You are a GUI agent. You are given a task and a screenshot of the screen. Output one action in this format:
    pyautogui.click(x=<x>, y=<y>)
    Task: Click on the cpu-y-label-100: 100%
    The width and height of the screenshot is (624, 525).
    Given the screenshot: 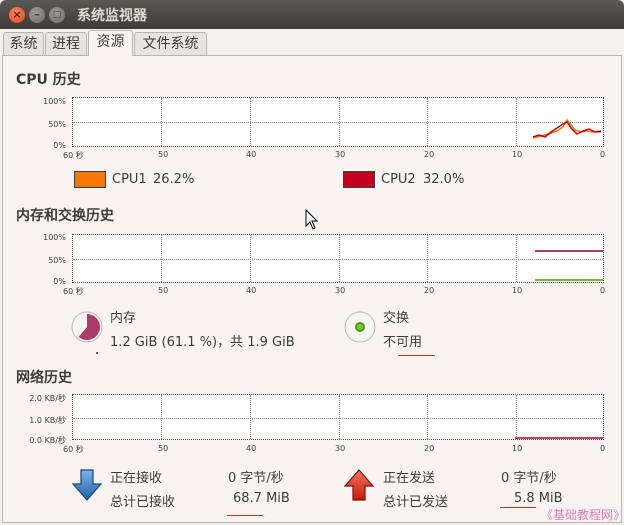 What is the action you would take?
    pyautogui.click(x=54, y=101)
    